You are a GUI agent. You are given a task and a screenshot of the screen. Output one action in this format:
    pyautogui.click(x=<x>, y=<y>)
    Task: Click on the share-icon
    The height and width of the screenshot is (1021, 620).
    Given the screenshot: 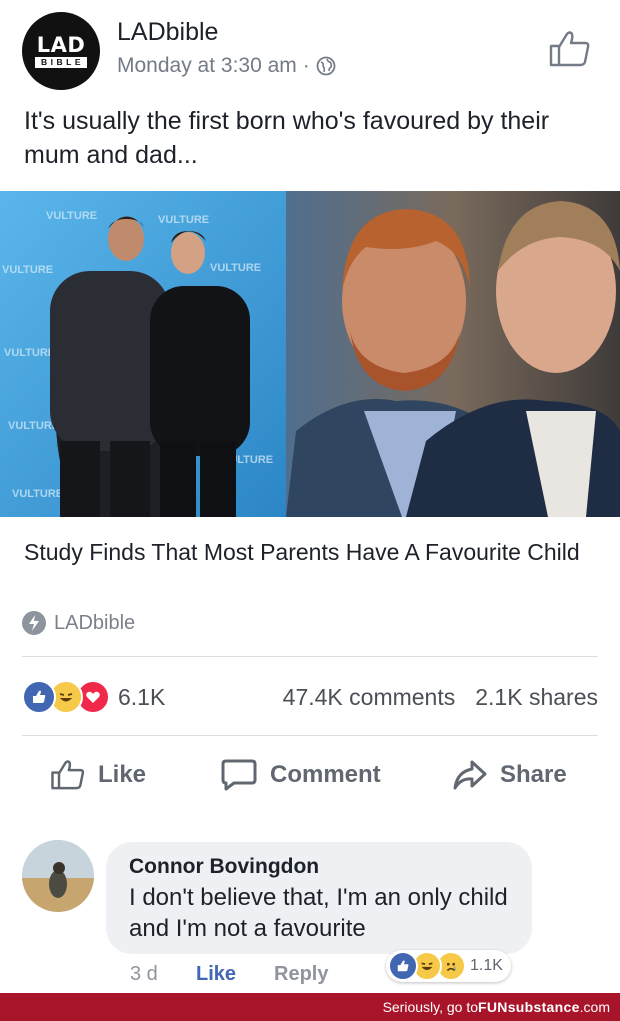 What is the action you would take?
    pyautogui.click(x=470, y=775)
    